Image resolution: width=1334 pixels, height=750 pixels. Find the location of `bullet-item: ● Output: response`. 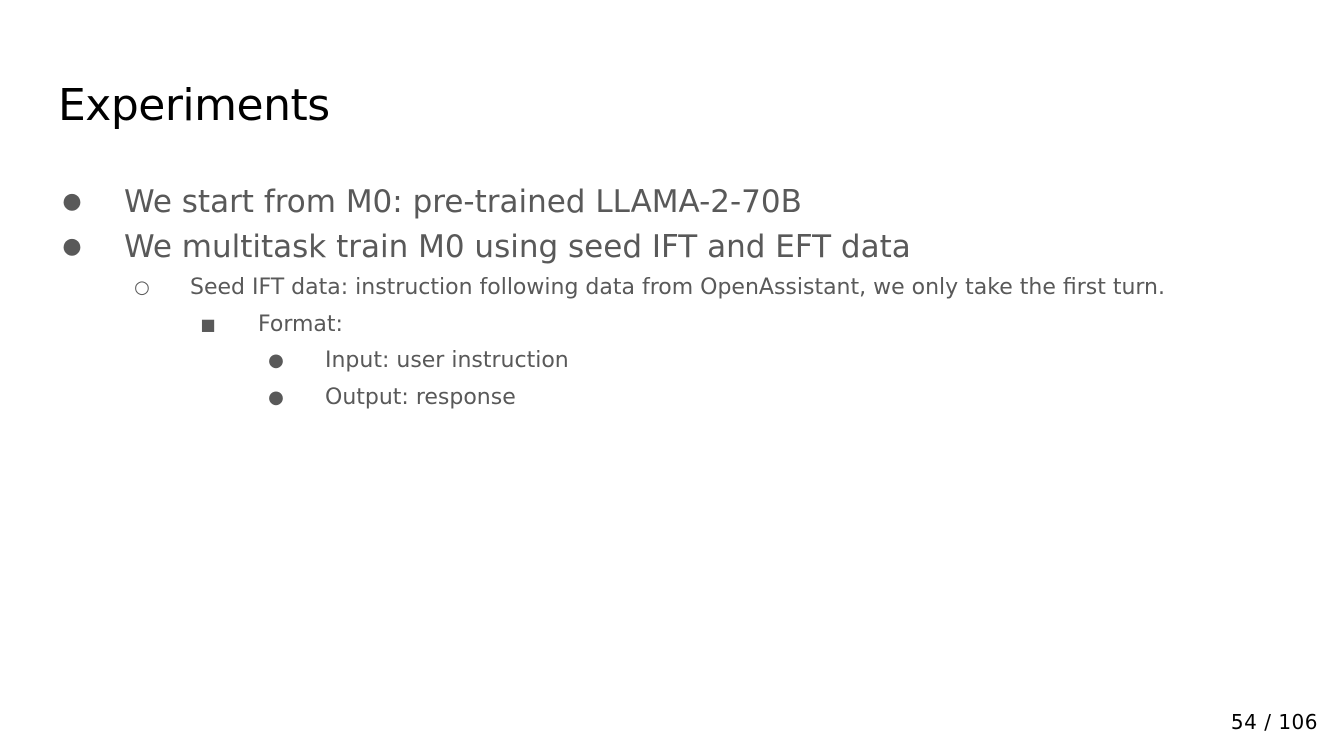

bullet-item: ● Output: response is located at coordinates (392, 398).